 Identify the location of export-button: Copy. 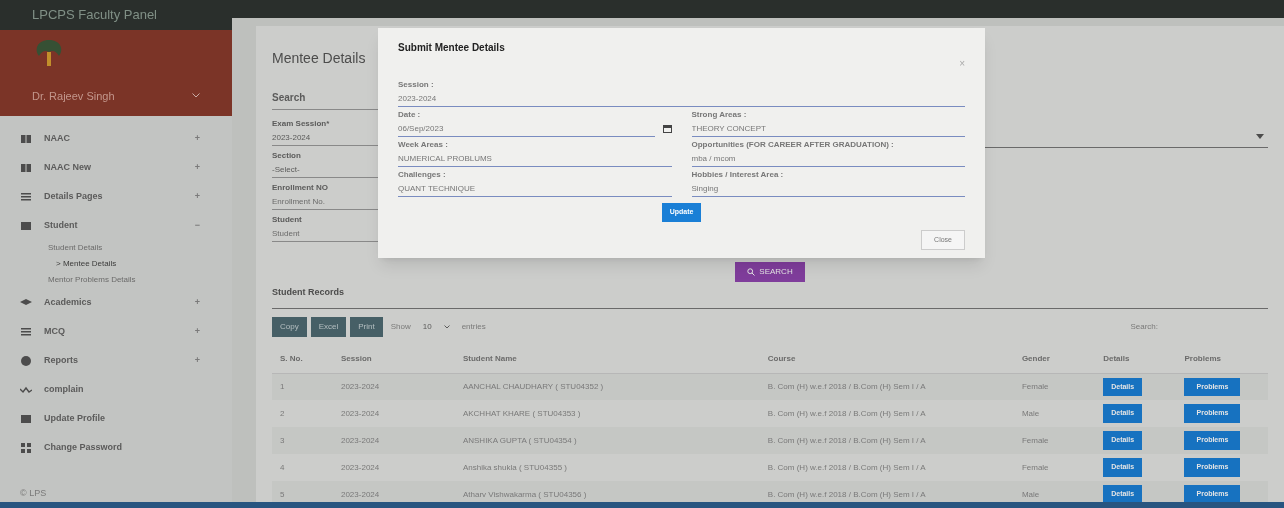
(289, 326).